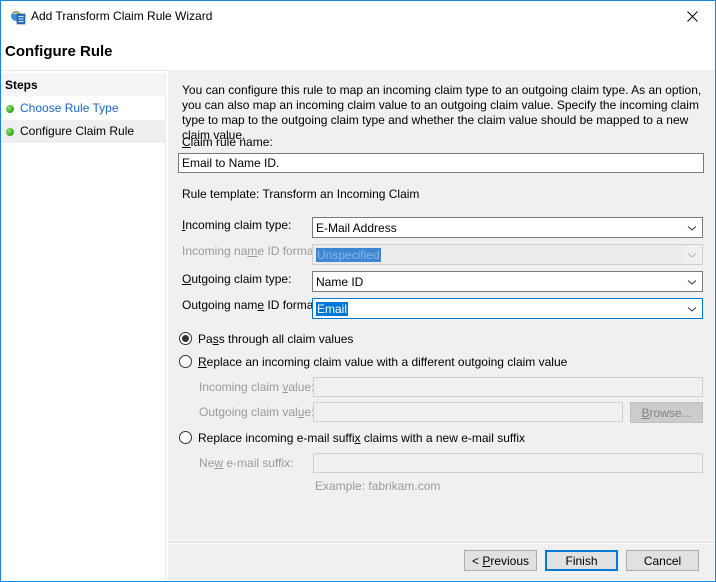 The height and width of the screenshot is (582, 716). What do you see at coordinates (185, 361) in the screenshot?
I see `replace-value-radio` at bounding box center [185, 361].